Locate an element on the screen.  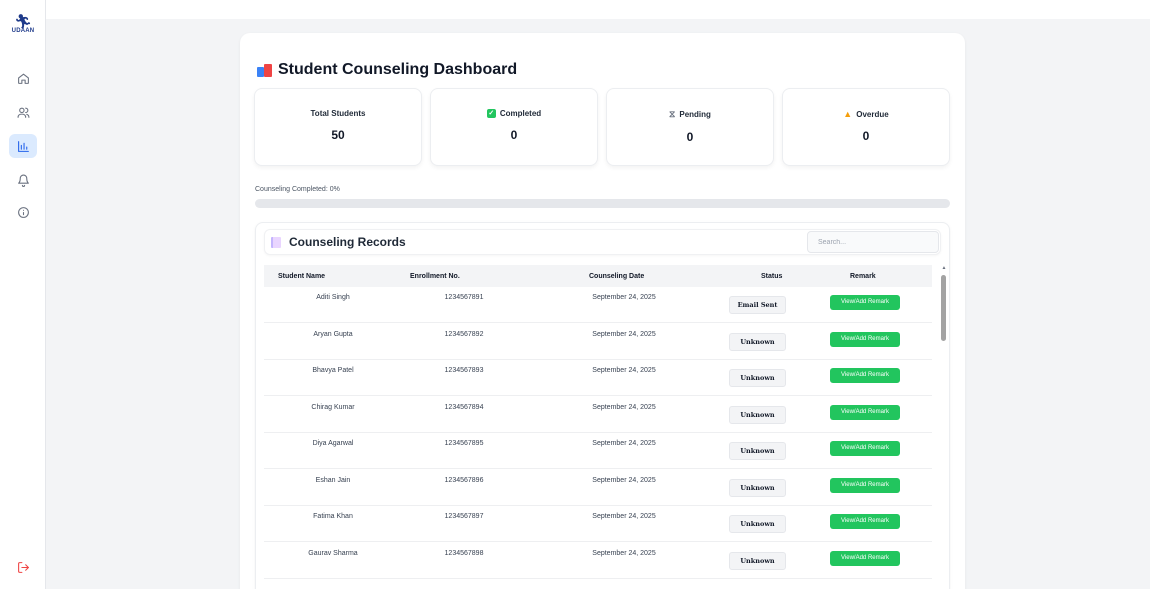
enrollment-cell: 1234567895 is located at coordinates (464, 443).